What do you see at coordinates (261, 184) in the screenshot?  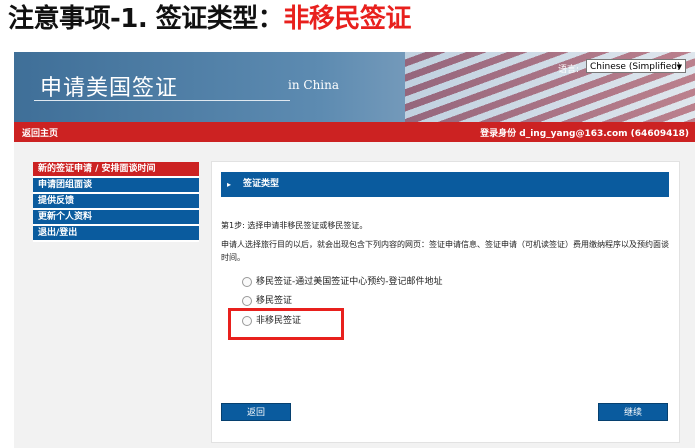 I see `panel-header-title: 签证类型` at bounding box center [261, 184].